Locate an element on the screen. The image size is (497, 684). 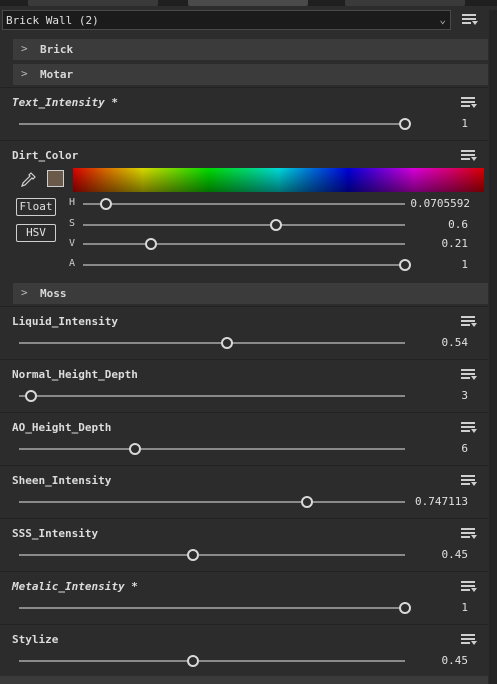
tab-active is located at coordinates (248, 3).